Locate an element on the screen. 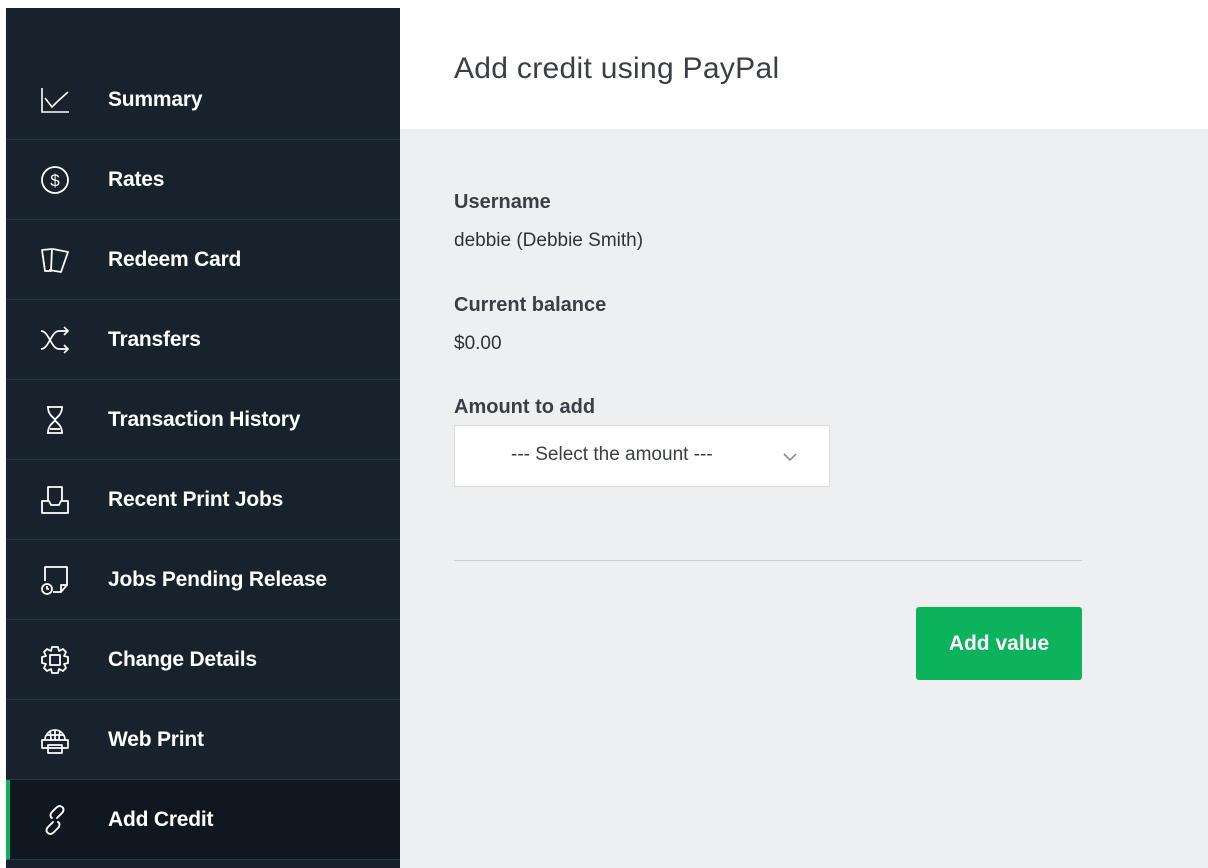  sidebar-item-label: Redeem Card is located at coordinates (175, 259).